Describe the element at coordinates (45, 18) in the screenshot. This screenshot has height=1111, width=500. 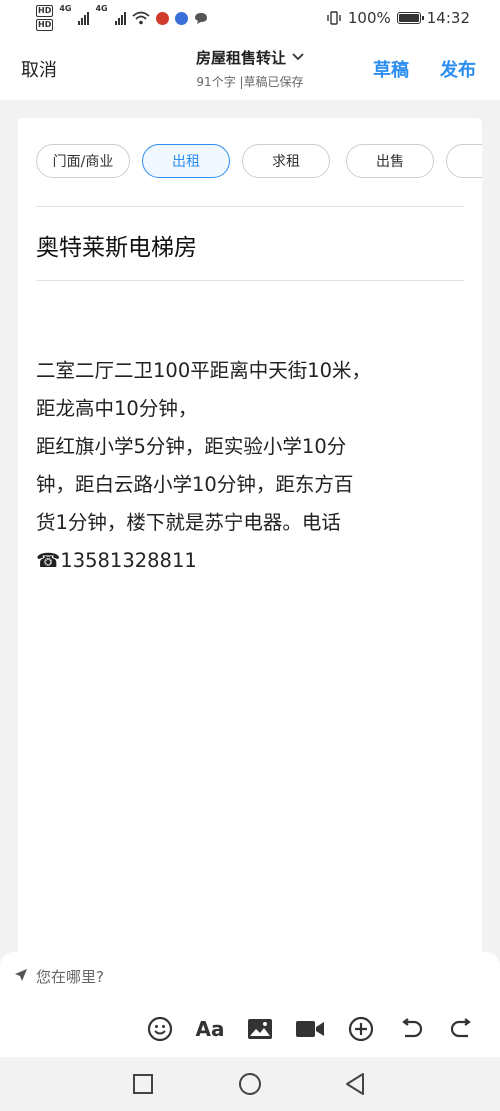
I see `hd-indicator: HD HD` at that location.